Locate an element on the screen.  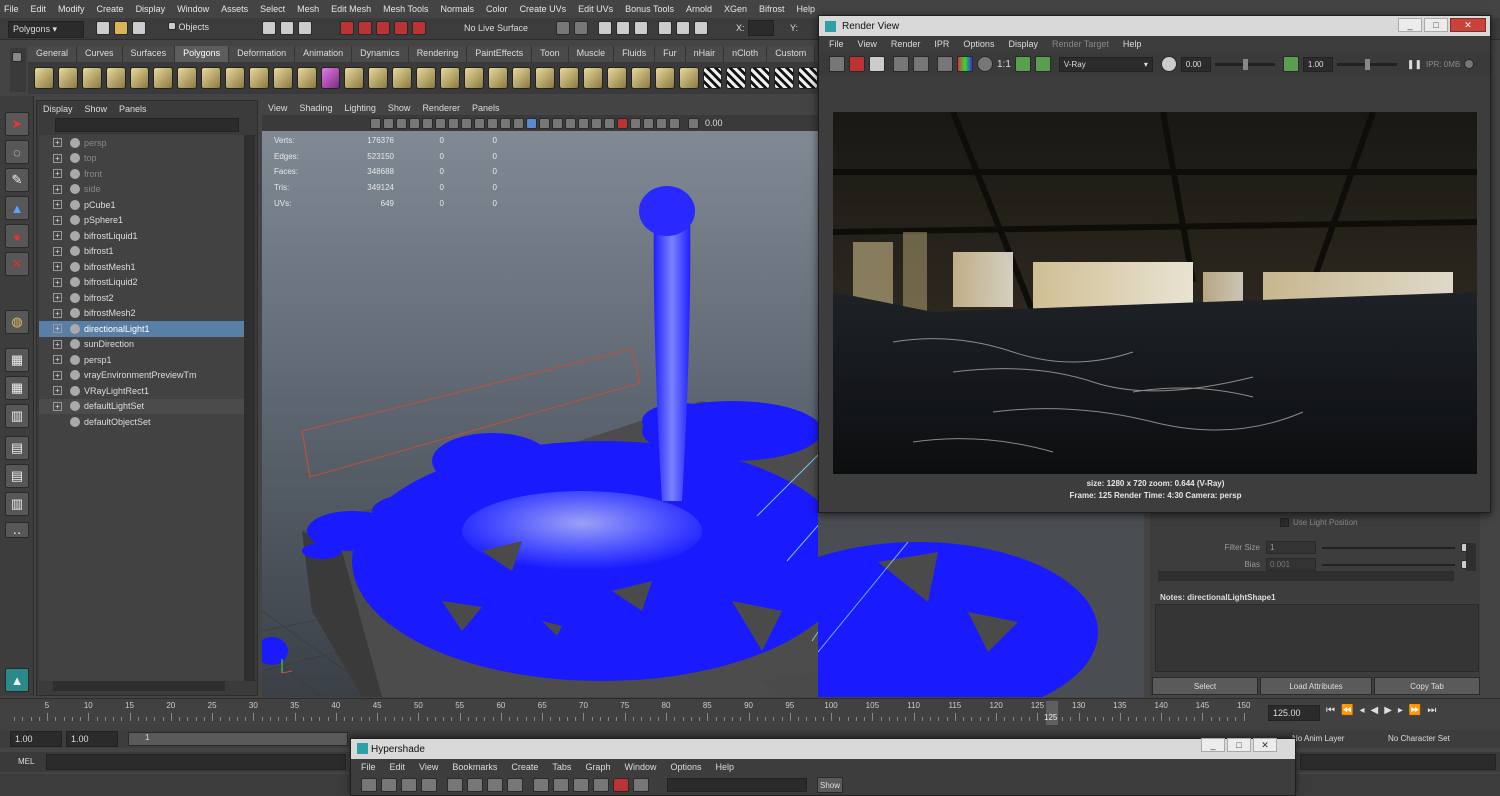
construction-history-icon is located at coordinates (563, 28).